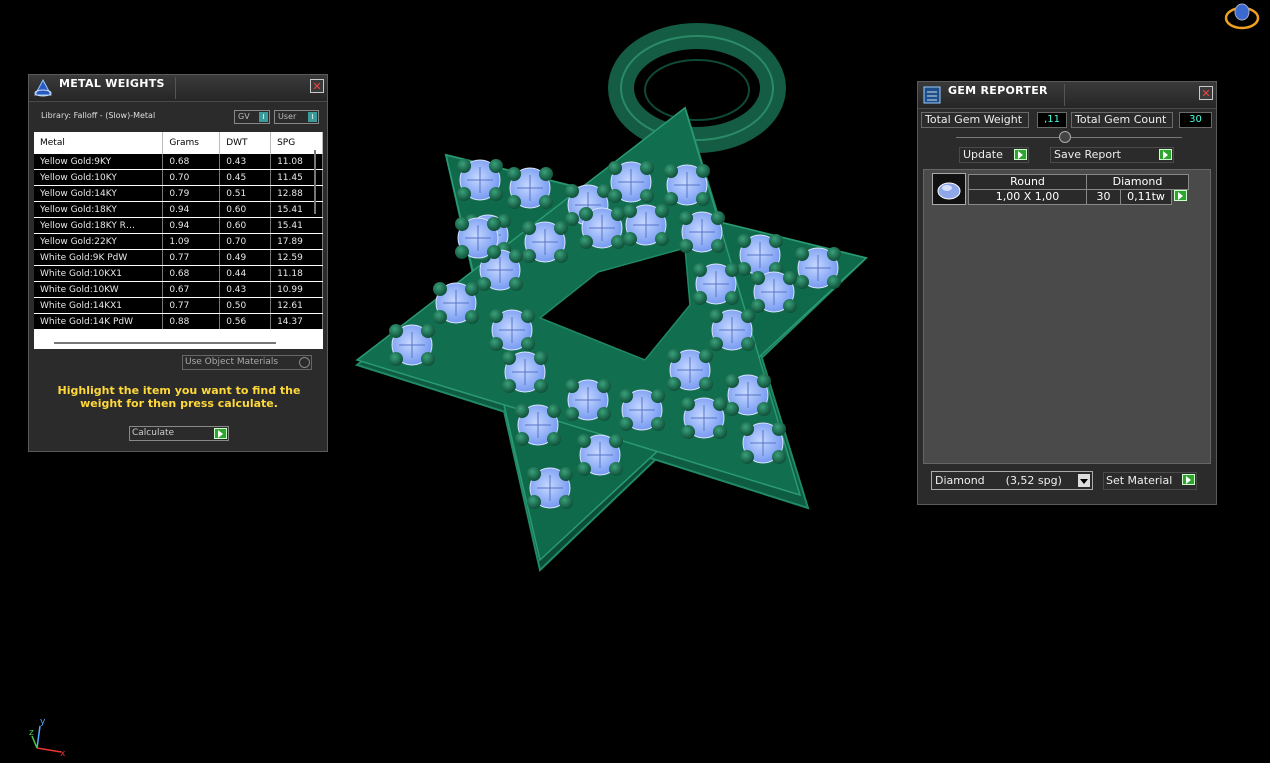 The image size is (1270, 763). What do you see at coordinates (252, 117) in the screenshot?
I see `gv-toggle: GV I` at bounding box center [252, 117].